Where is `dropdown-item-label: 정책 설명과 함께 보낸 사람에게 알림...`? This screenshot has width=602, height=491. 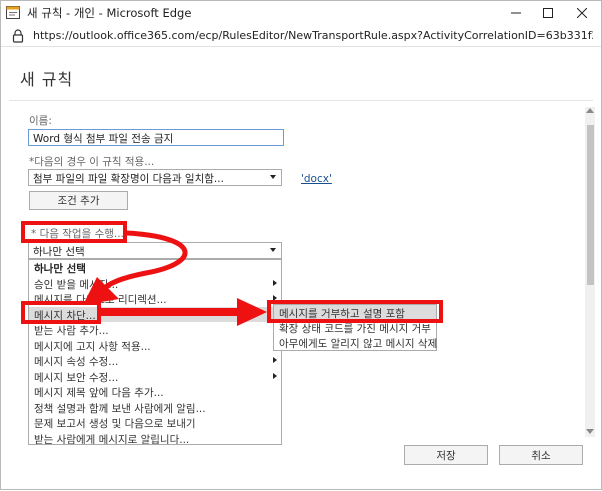 dropdown-item-label: 정책 설명과 함께 보낸 사람에게 알림... is located at coordinates (120, 408).